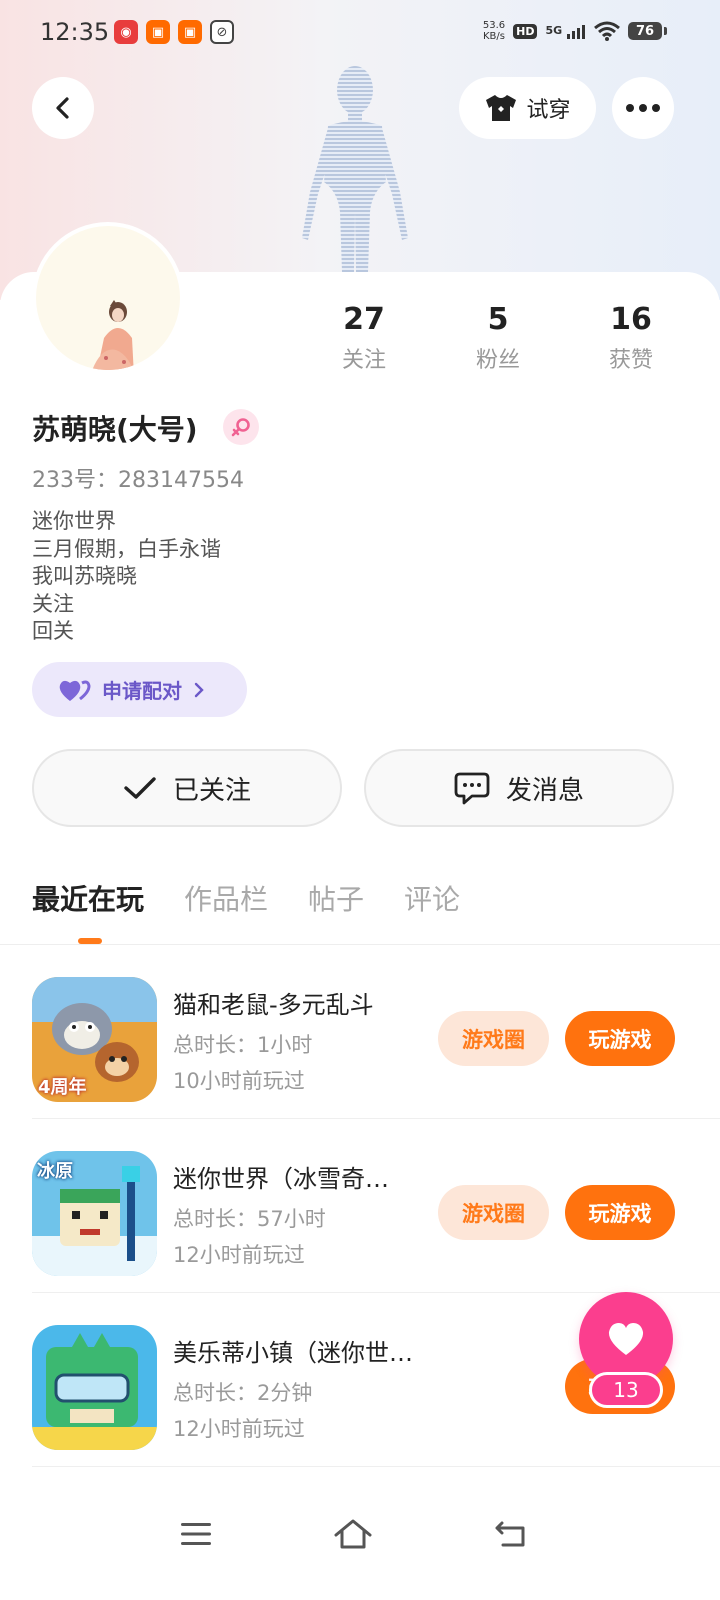 The width and height of the screenshot is (720, 1600). What do you see at coordinates (360, 1206) in the screenshot?
I see `game-list-item: 冰原 迷你世界（冰雪奇… 总时长：57小时 12小时前玩过 游戏圈 玩游戏` at bounding box center [360, 1206].